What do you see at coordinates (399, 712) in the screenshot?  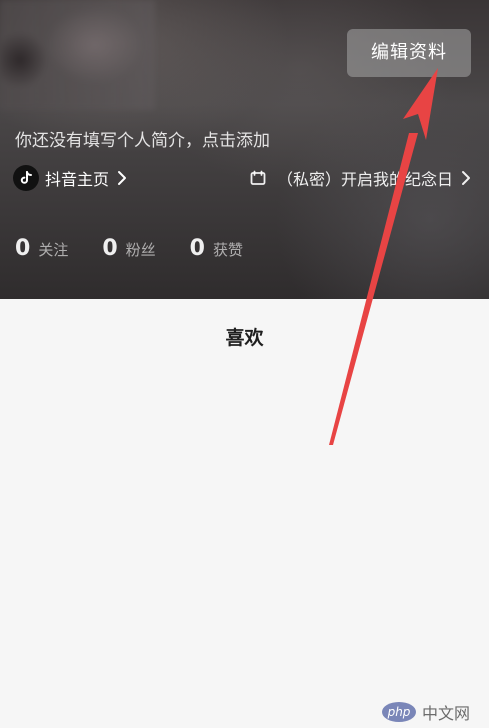 I see `php-logo-icon: php` at bounding box center [399, 712].